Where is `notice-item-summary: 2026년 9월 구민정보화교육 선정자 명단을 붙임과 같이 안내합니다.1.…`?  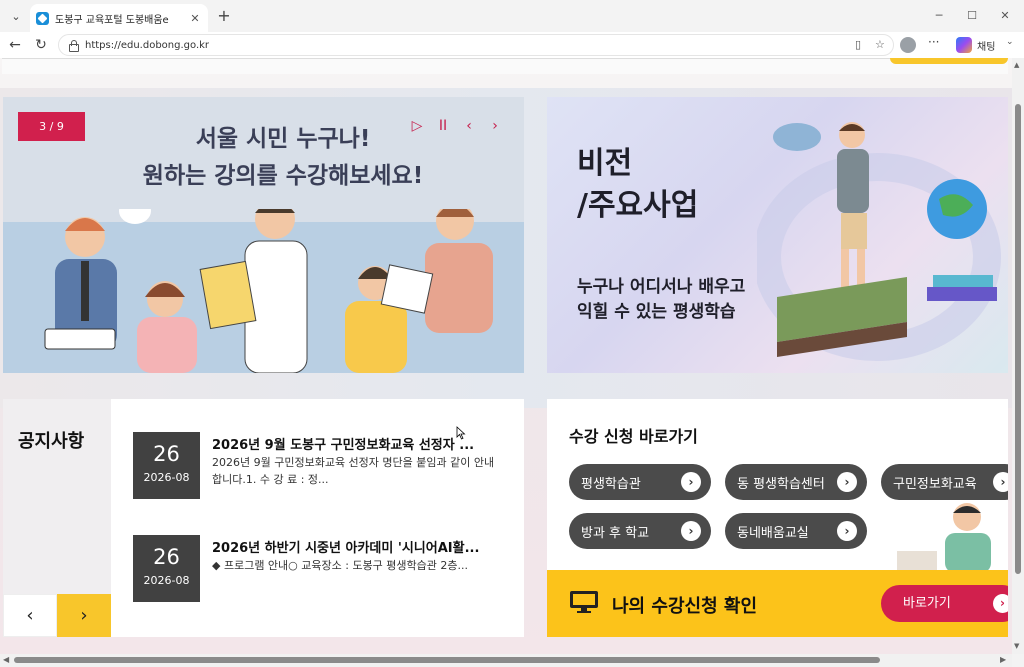 notice-item-summary: 2026년 9월 구민정보화교육 선정자 명단을 붙임과 같이 안내합니다.1.… is located at coordinates (353, 471).